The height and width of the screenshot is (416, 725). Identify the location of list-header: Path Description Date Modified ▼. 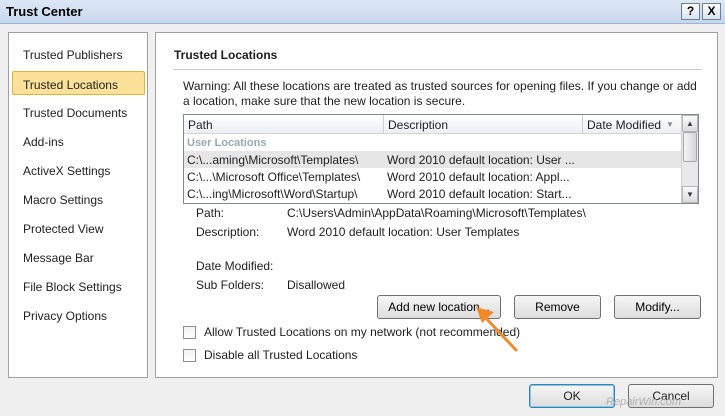
(432, 124).